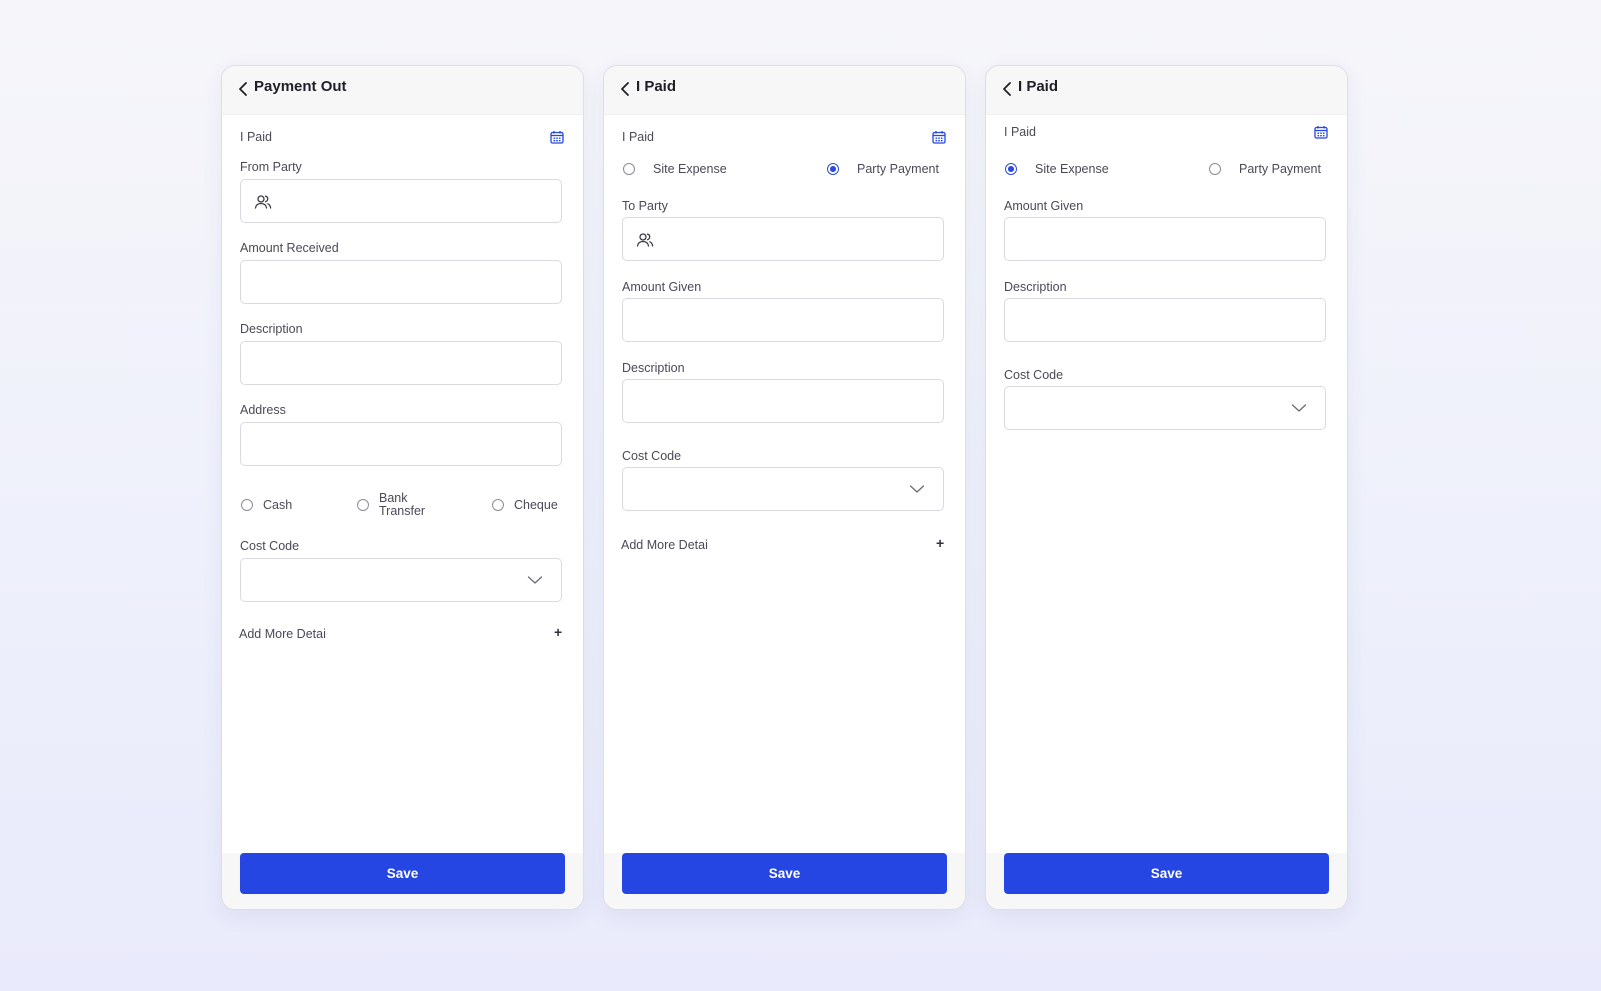  Describe the element at coordinates (401, 444) in the screenshot. I see `address-input` at that location.